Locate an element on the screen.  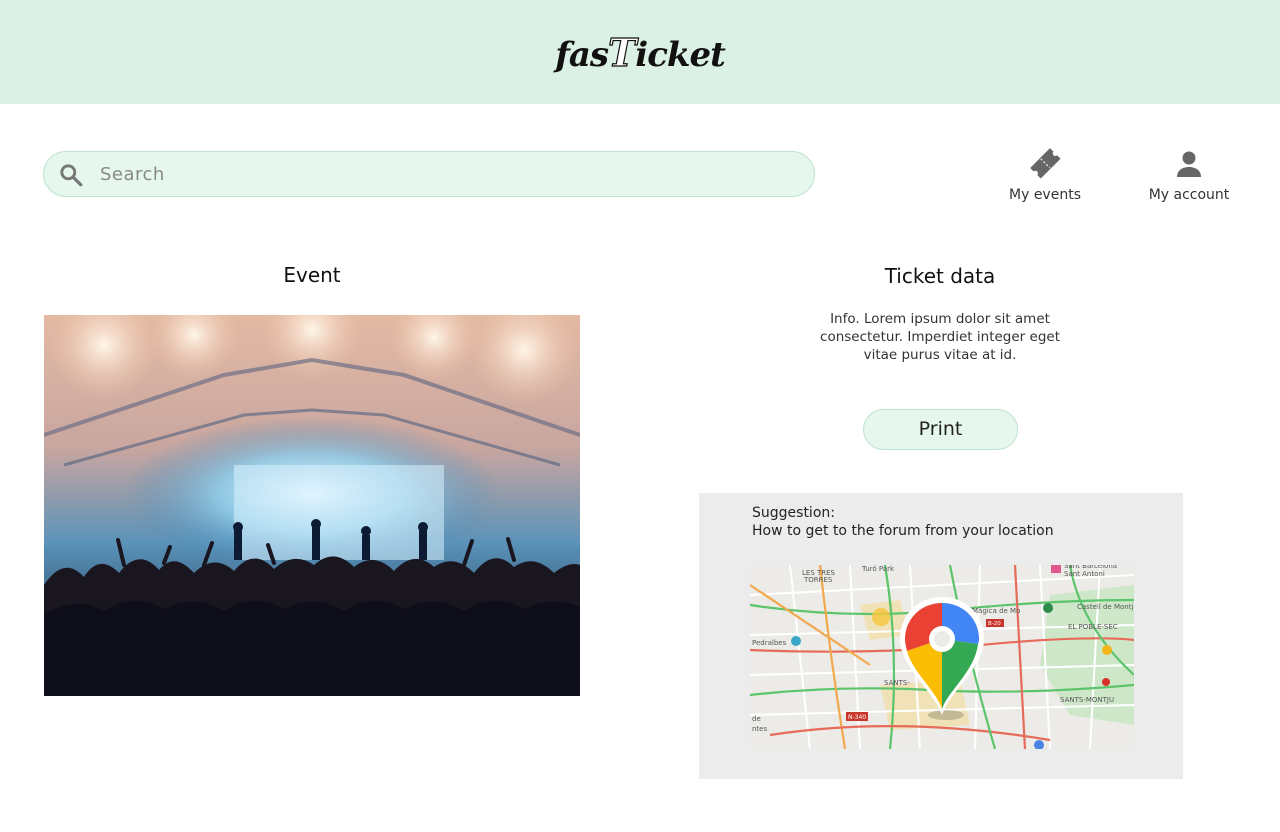
svg-text: ntes is located at coordinates (759, 729).